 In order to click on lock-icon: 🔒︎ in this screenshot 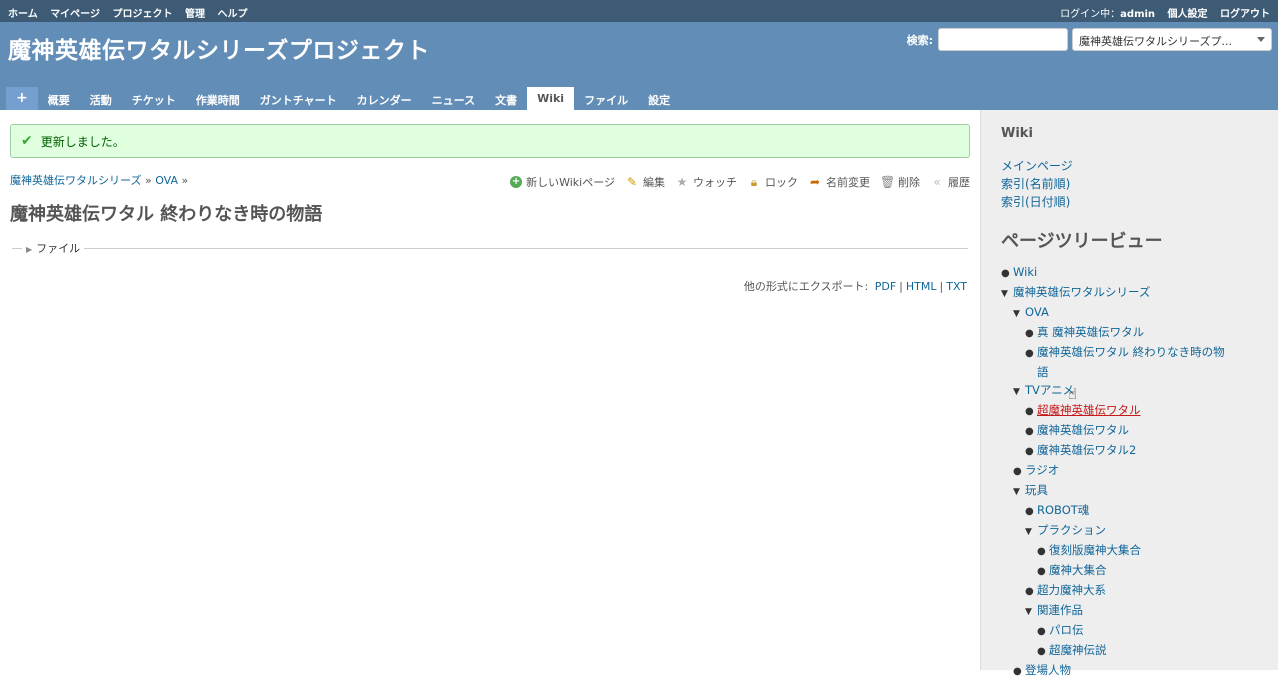, I will do `click(754, 181)`.